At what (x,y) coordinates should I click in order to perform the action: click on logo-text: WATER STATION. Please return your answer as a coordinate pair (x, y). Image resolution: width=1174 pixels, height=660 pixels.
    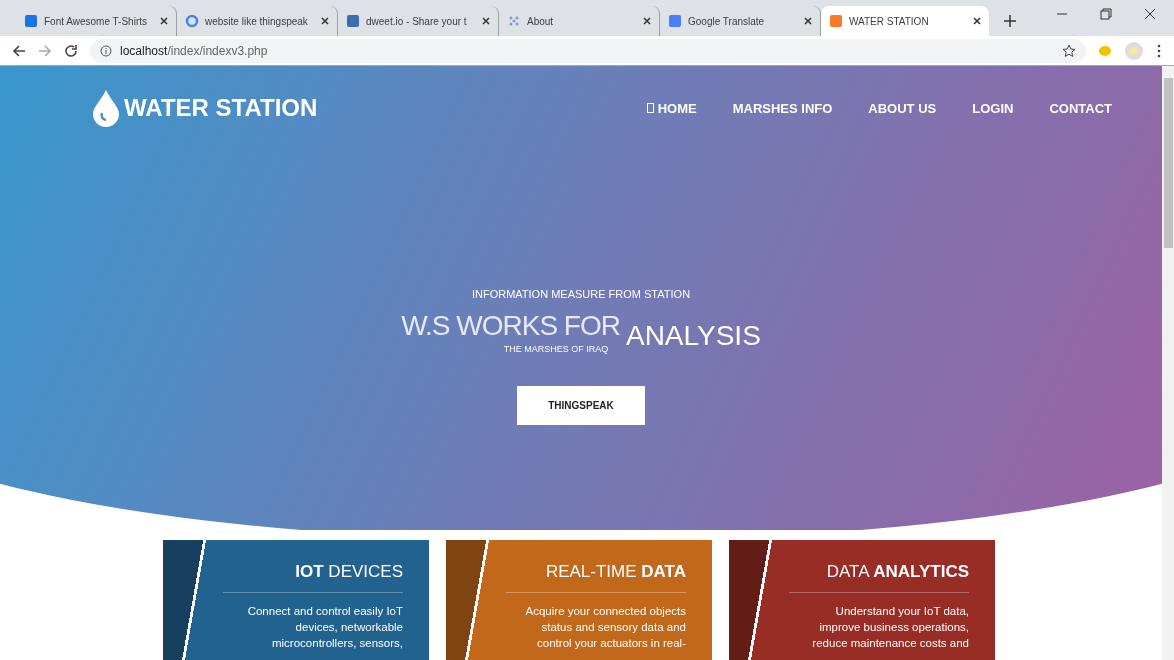
    Looking at the image, I should click on (221, 108).